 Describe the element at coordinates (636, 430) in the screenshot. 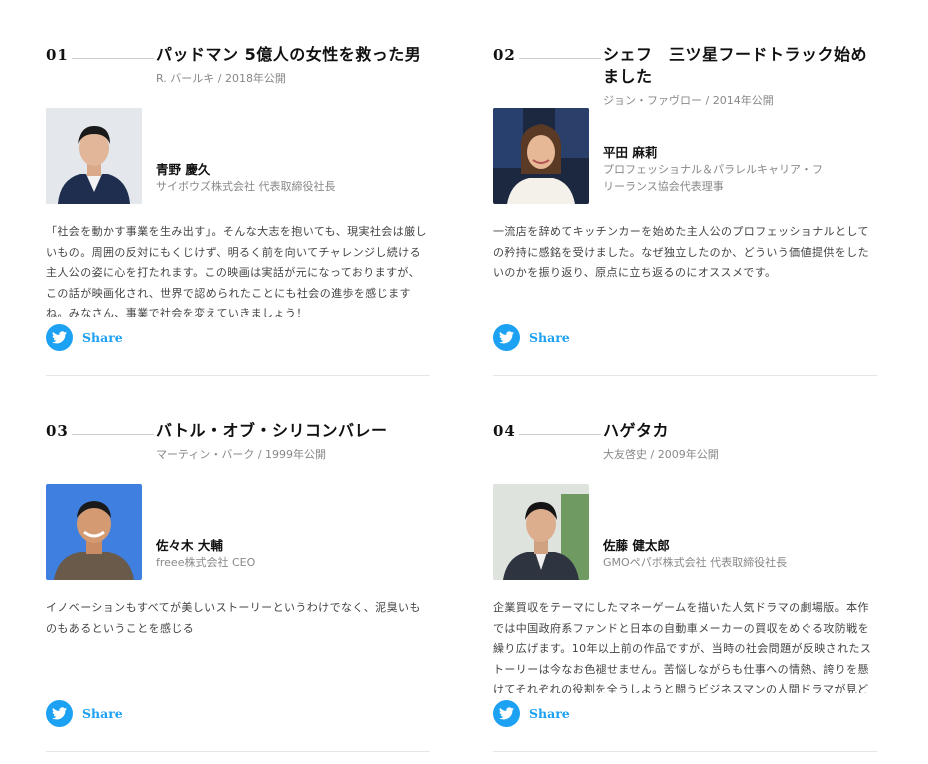

I see `movie-title: ハゲタカ` at that location.